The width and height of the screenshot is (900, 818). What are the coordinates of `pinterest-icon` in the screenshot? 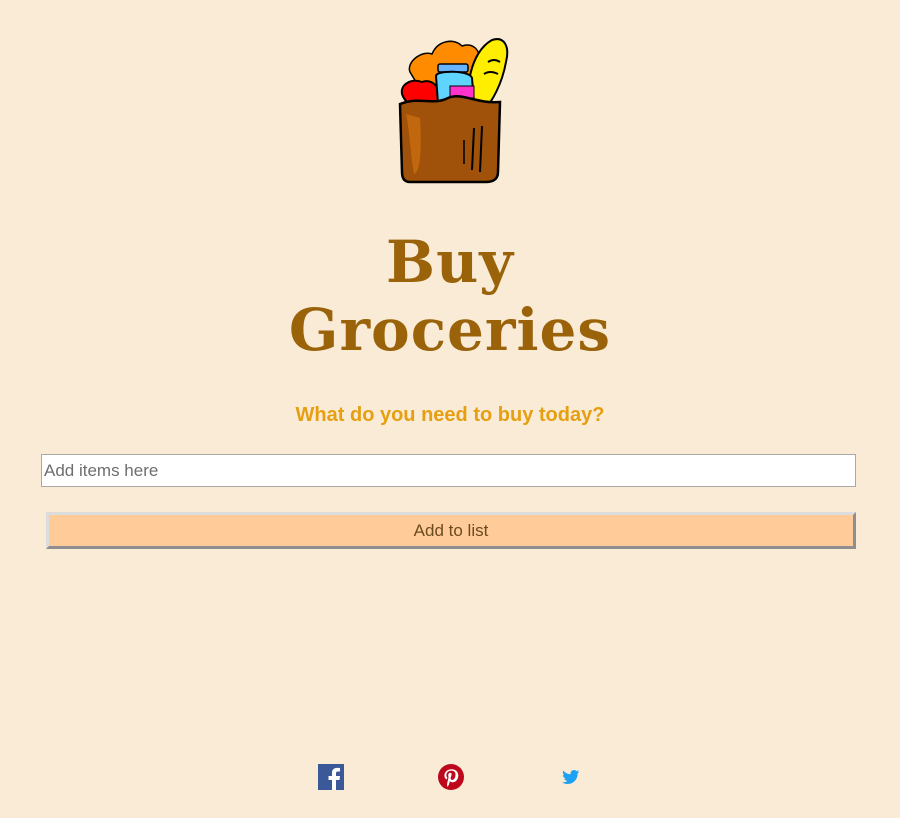 It's located at (451, 777).